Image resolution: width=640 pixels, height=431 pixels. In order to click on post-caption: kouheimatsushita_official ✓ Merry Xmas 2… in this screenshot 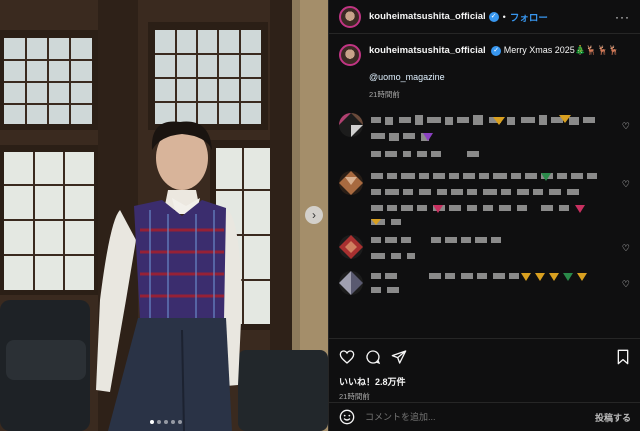, I will do `click(484, 67)`.